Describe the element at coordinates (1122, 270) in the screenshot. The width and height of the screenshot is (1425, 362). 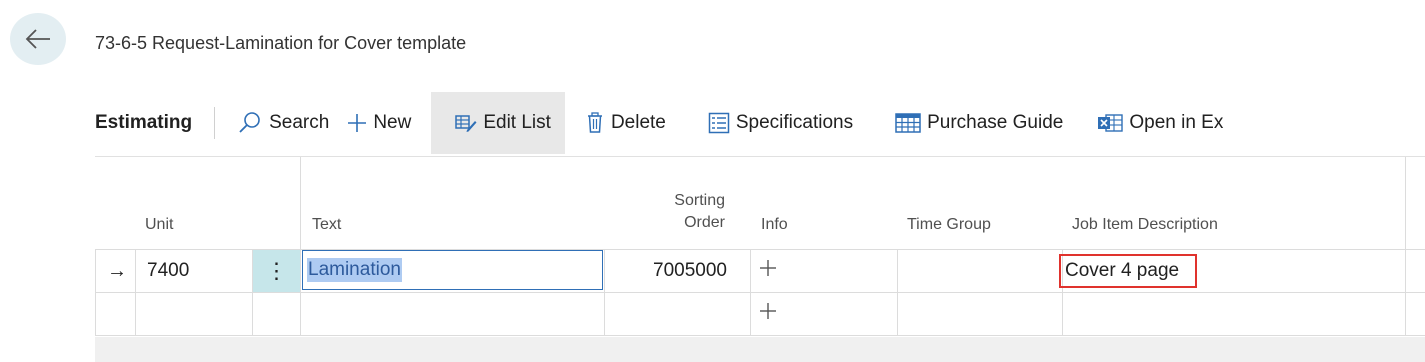
I see `job-item-description-value: Cover 4 page` at that location.